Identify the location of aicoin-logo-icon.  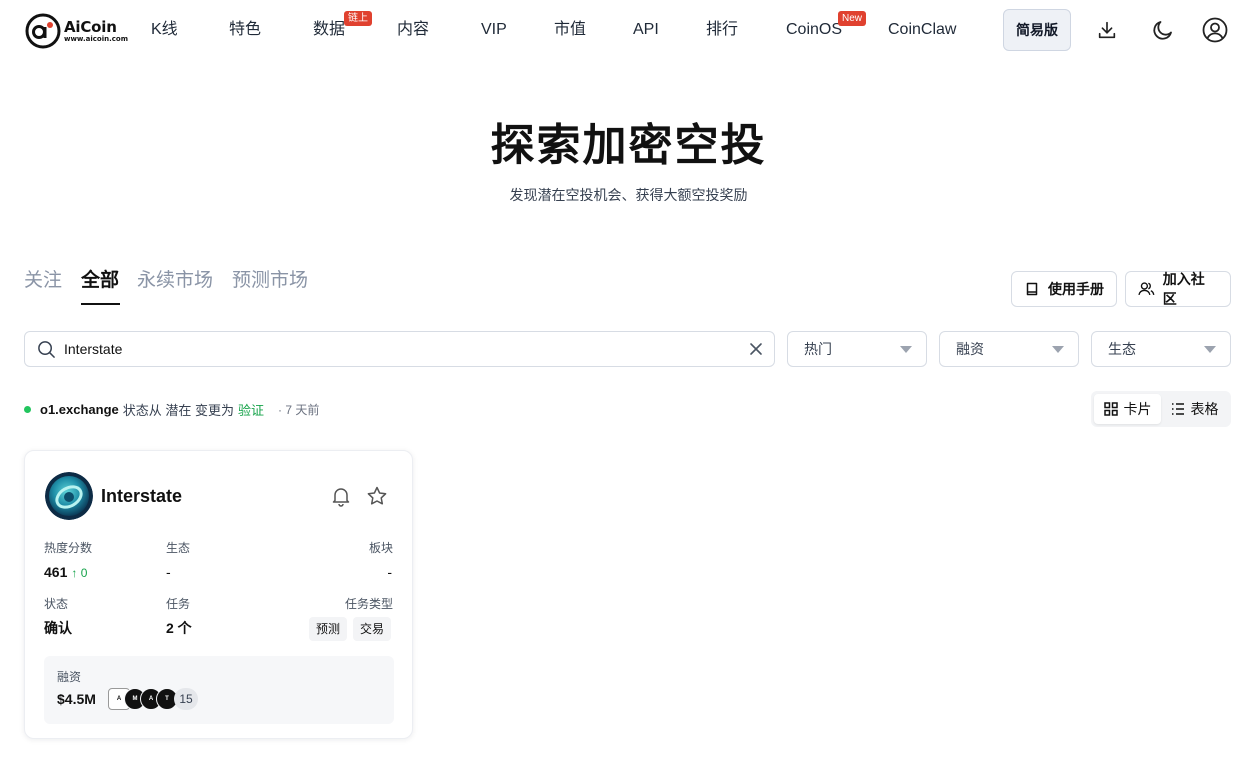
(43, 31).